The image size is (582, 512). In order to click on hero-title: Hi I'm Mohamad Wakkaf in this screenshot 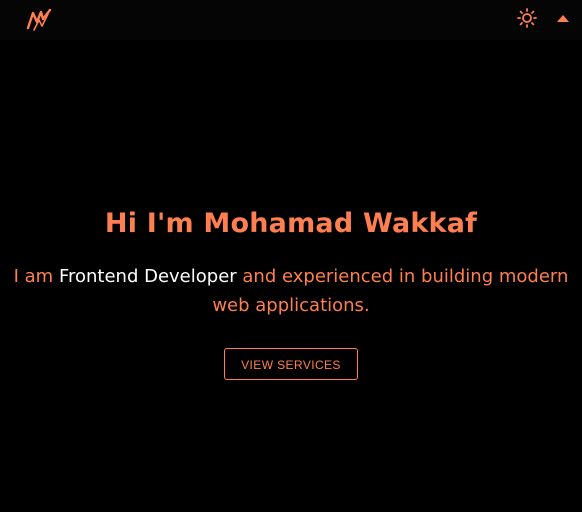, I will do `click(291, 223)`.